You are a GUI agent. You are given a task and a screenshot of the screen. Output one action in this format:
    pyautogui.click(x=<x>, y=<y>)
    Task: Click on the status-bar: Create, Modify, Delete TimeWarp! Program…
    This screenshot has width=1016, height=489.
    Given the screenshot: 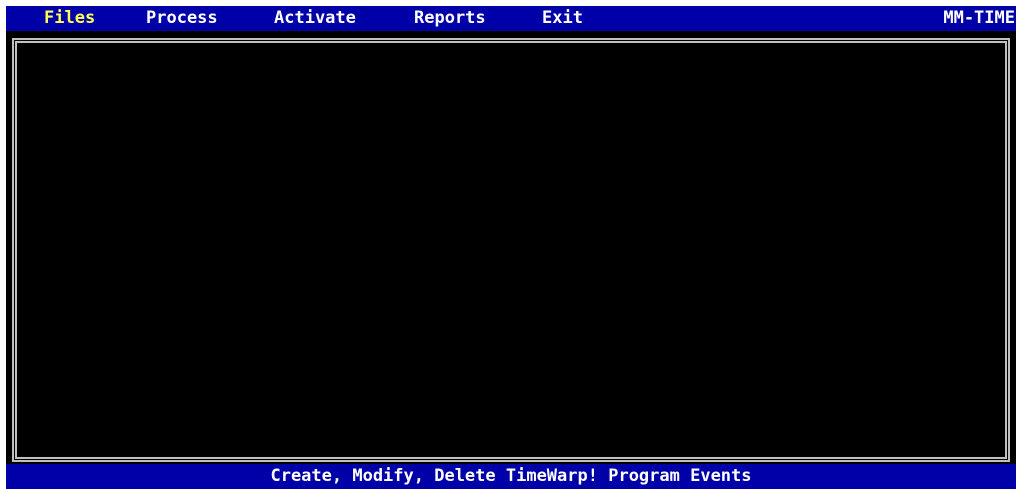 What is the action you would take?
    pyautogui.click(x=511, y=476)
    